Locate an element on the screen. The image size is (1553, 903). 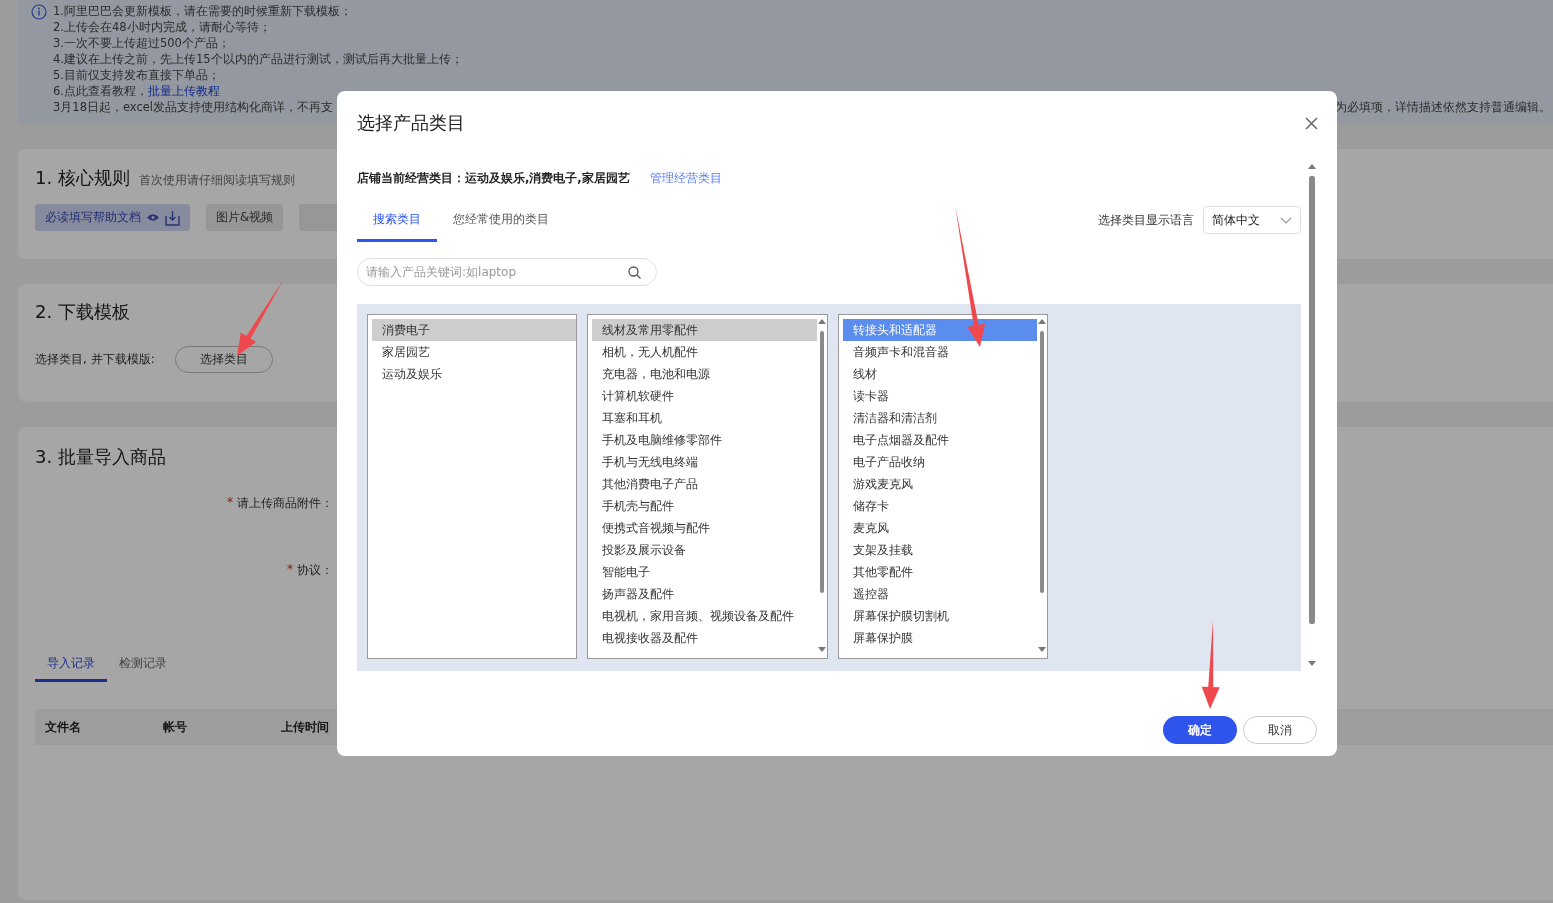
category-item: 手机及电脑维修零部件 is located at coordinates (704, 440).